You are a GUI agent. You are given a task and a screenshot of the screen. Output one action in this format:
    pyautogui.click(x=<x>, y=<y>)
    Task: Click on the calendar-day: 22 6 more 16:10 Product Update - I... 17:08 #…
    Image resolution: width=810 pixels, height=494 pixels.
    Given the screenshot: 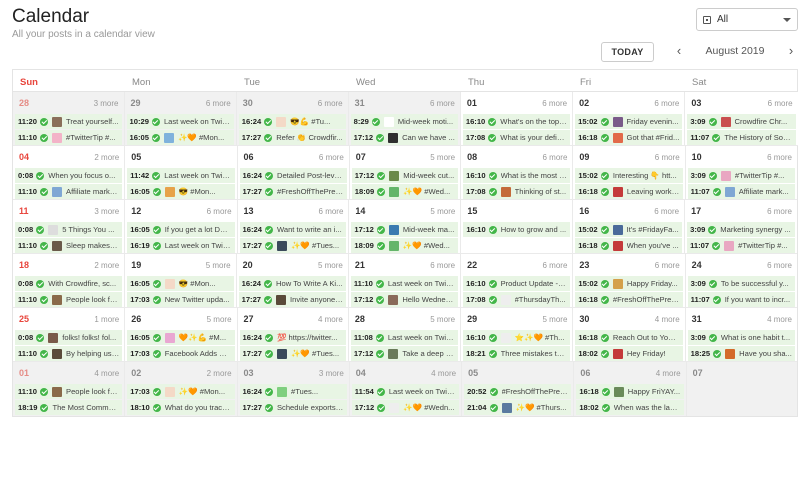 What is the action you would take?
    pyautogui.click(x=517, y=281)
    